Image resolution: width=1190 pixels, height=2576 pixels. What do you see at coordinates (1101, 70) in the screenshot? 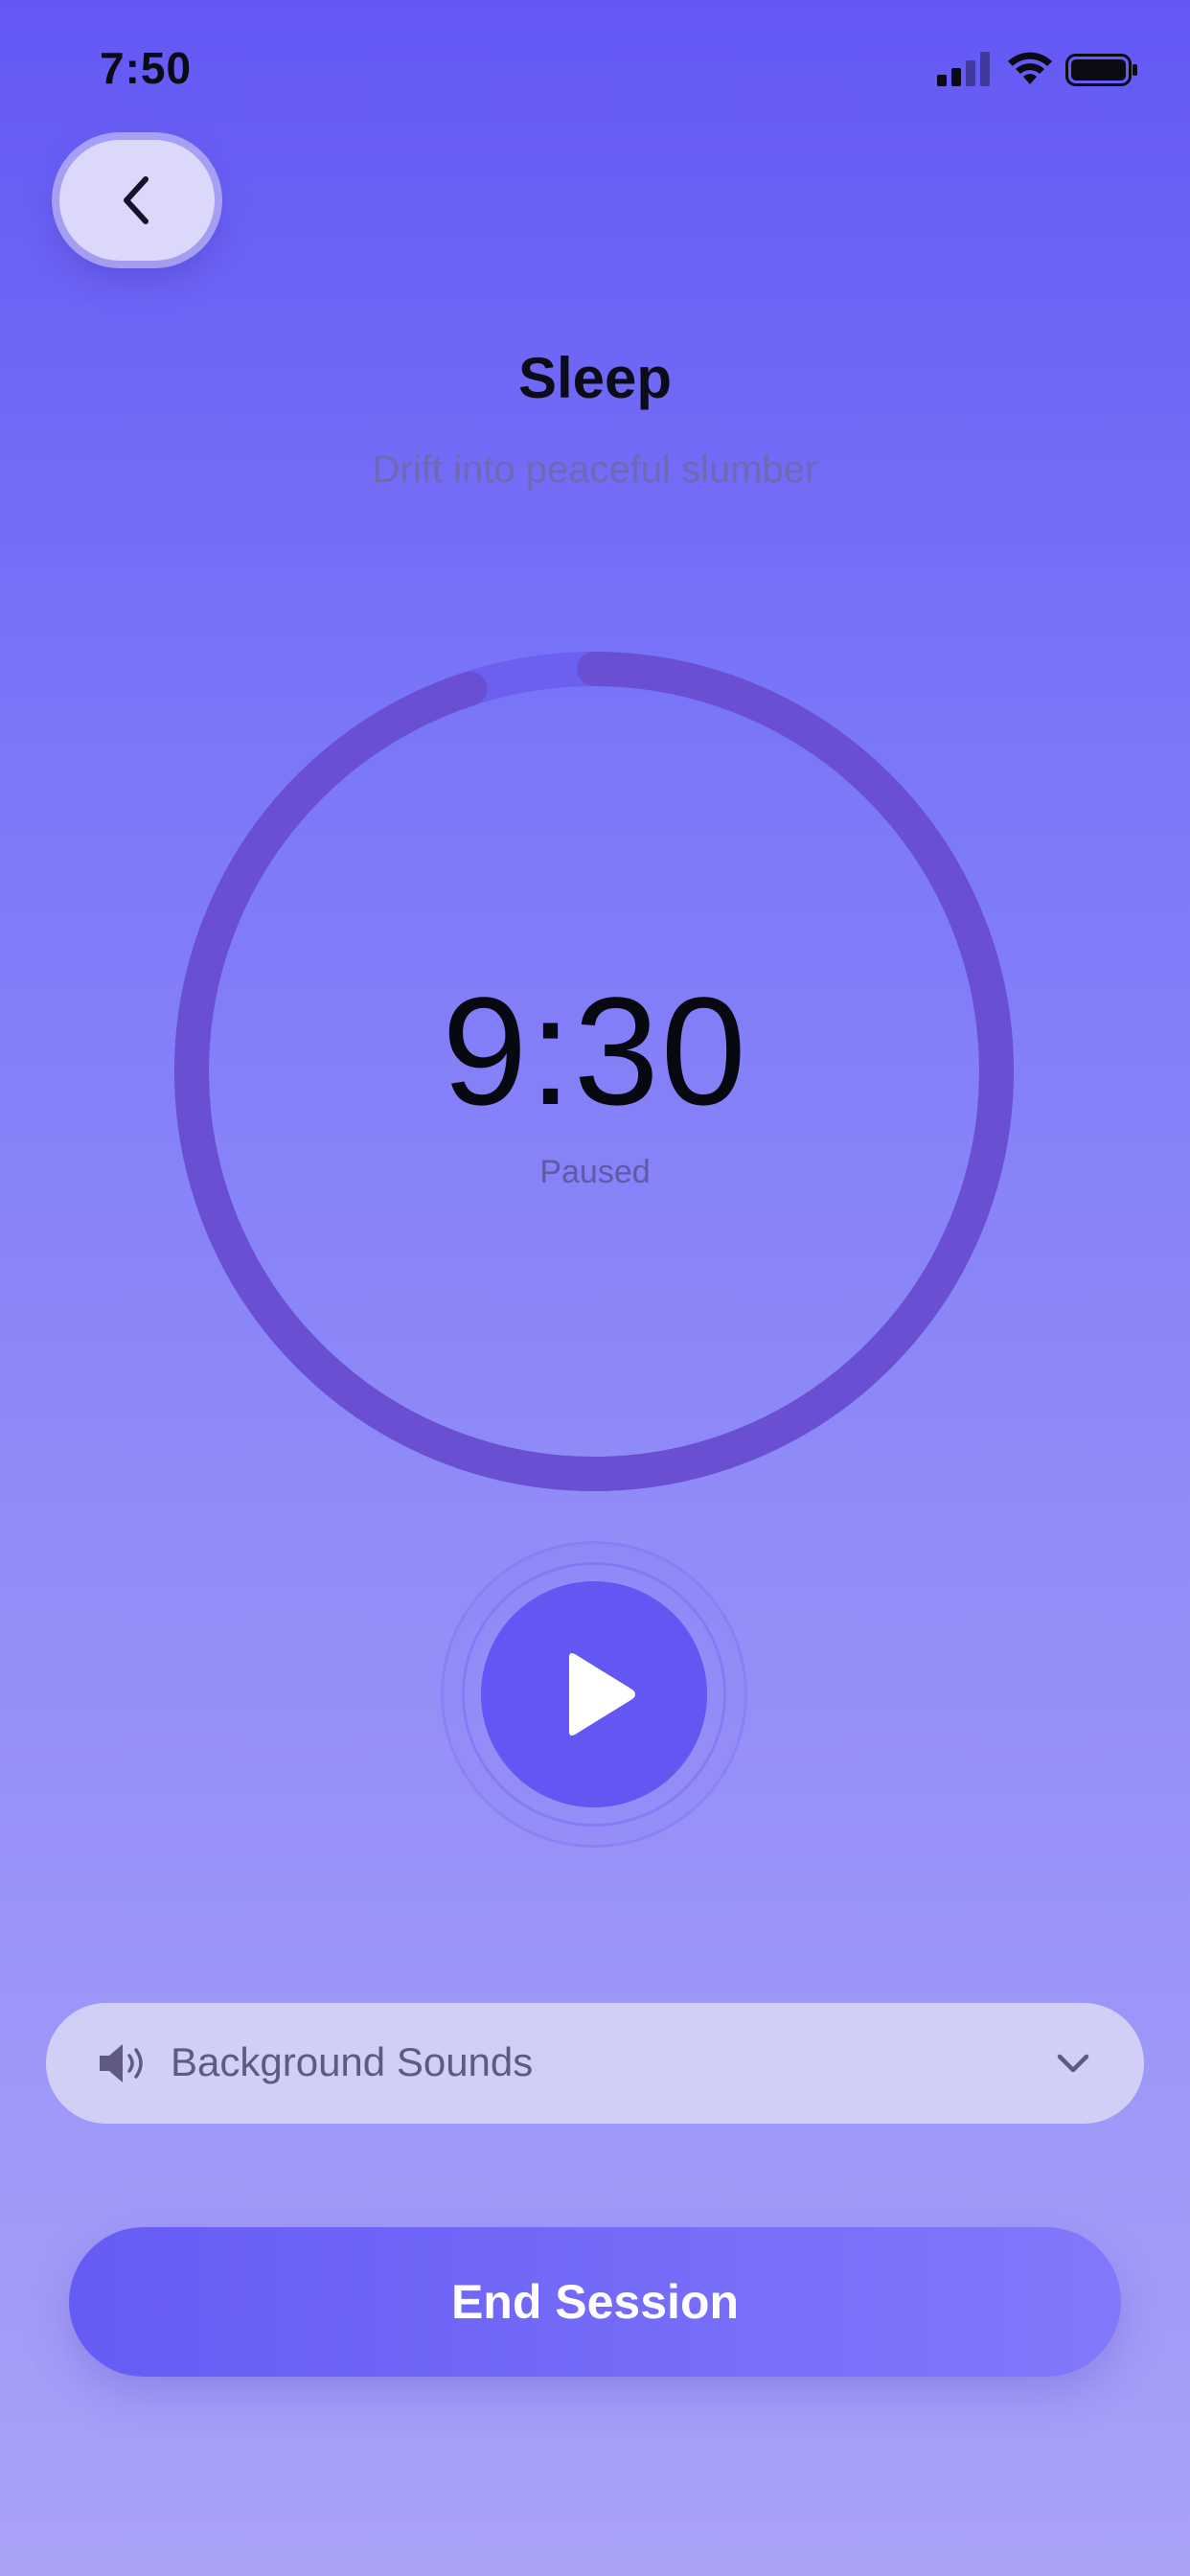
I see `battery-icon` at bounding box center [1101, 70].